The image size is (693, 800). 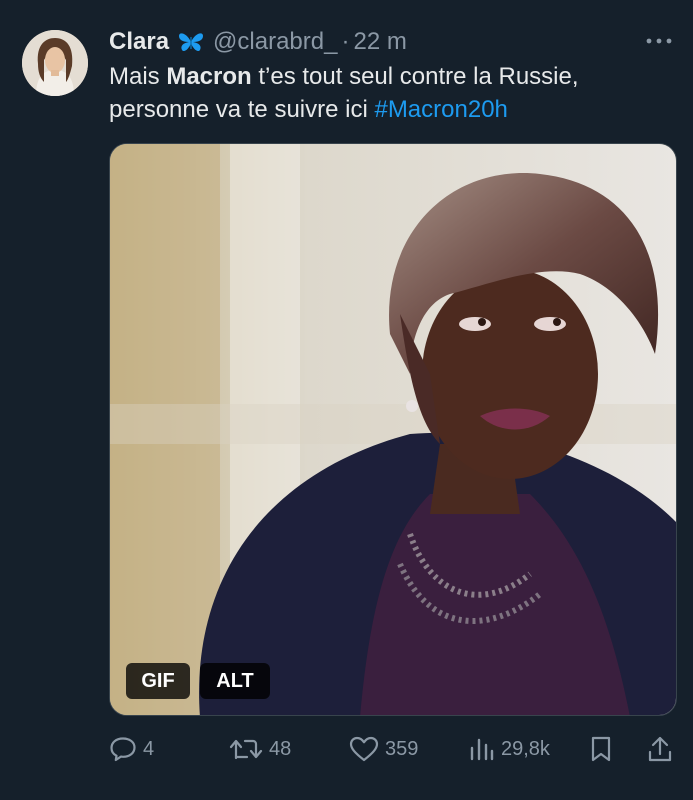 I want to click on alt-button: ALT, so click(x=235, y=681).